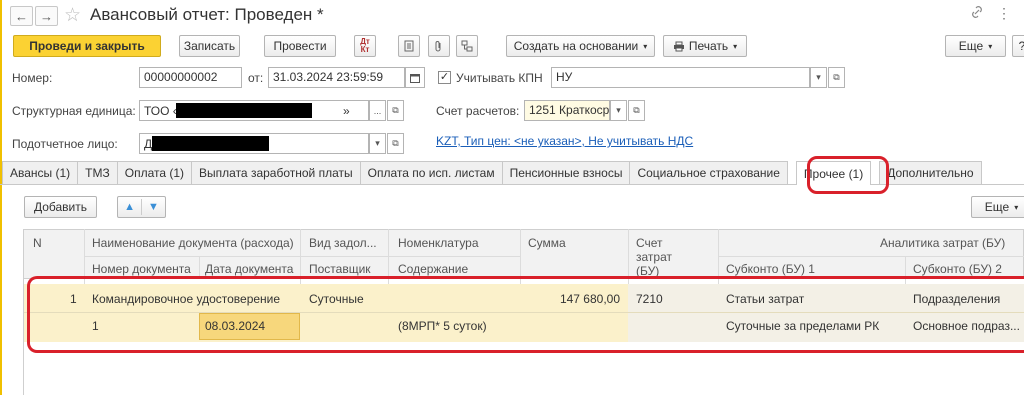  I want to click on add-button: Добавить, so click(60, 207).